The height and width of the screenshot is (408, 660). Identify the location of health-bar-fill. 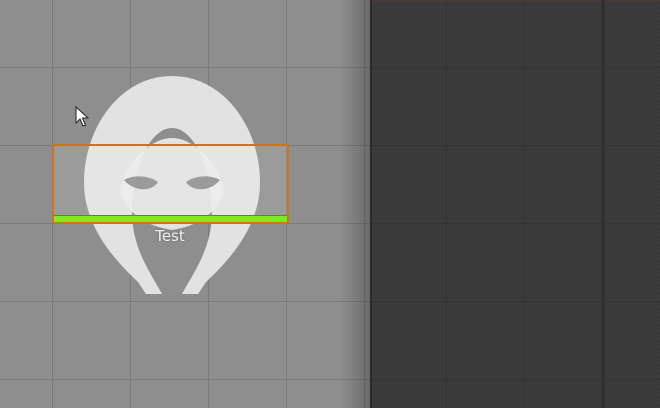
(170, 219).